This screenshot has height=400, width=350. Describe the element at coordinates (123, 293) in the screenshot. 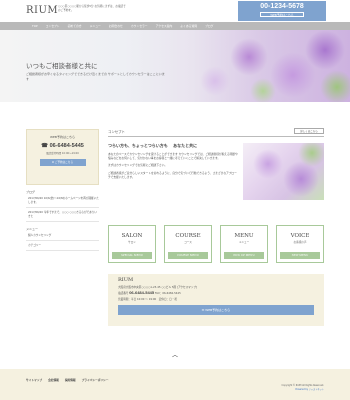

I see `footer-tel-label: 電話番号` at that location.